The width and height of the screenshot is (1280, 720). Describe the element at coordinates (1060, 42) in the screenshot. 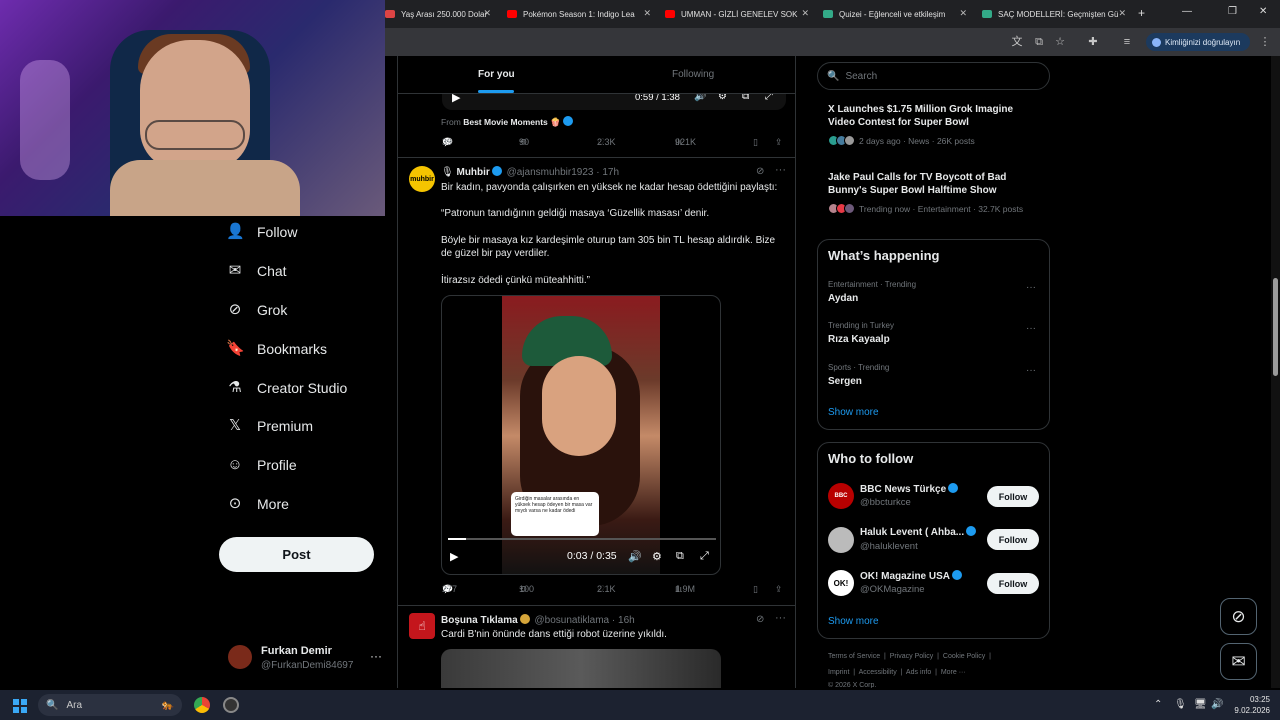

I see `star-icon: ☆` at that location.